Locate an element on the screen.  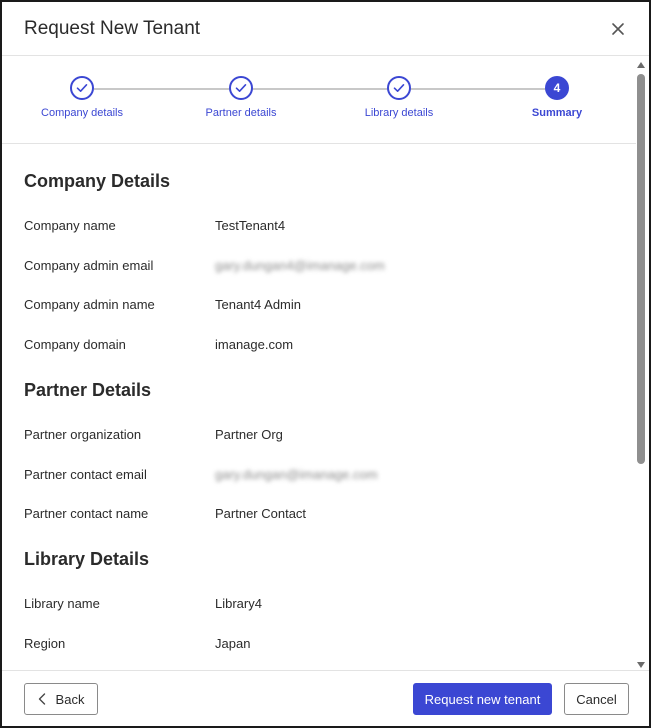
field-label: Company name is located at coordinates (70, 225).